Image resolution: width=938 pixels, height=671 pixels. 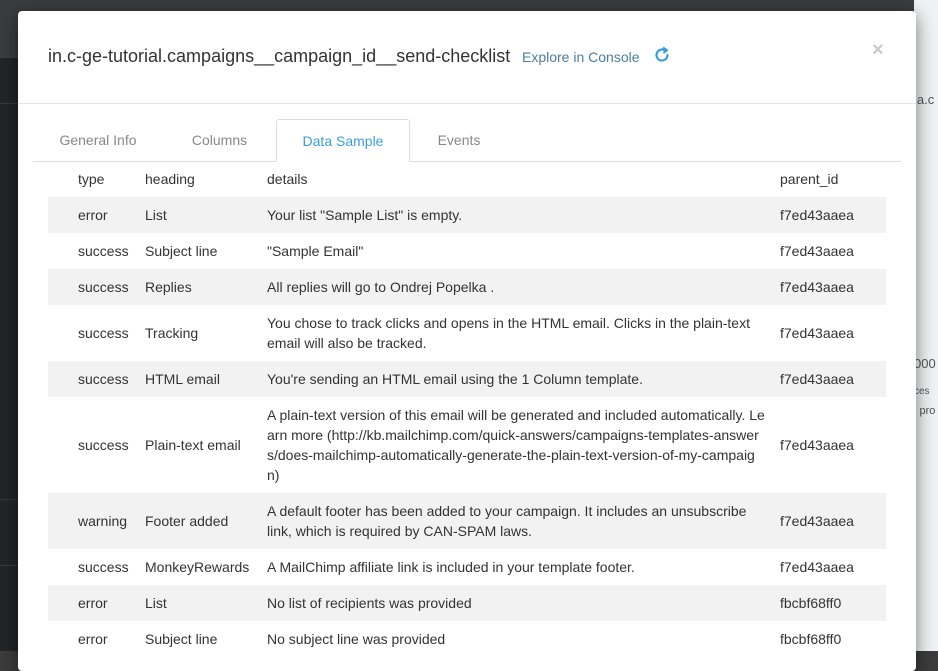 I want to click on details-cell: No subject line was provided, so click(x=356, y=639).